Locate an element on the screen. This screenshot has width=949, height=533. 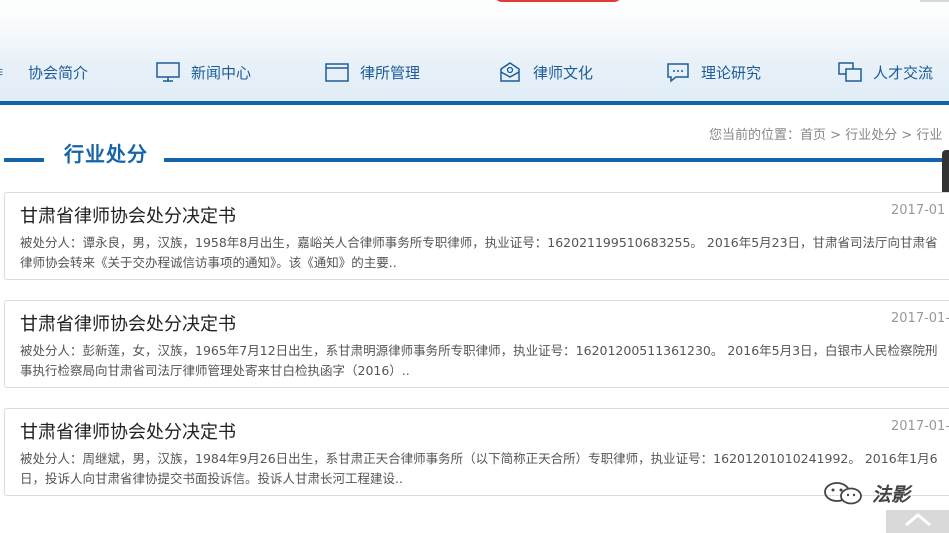
back-to-top-button is located at coordinates (917, 521).